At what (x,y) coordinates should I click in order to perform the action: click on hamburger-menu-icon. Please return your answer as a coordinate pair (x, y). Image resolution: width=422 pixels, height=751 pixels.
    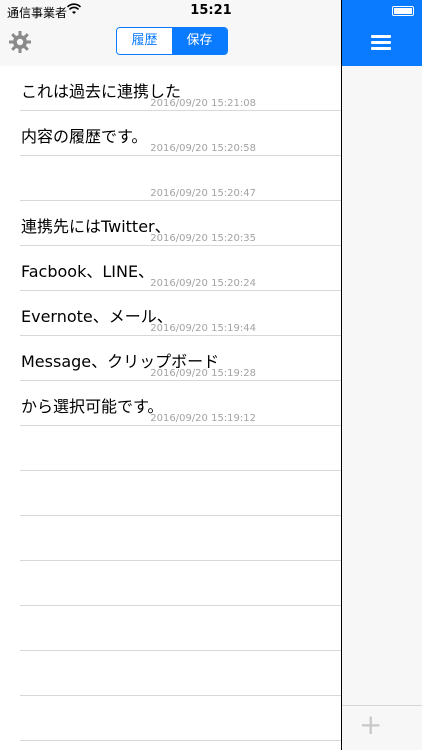
    Looking at the image, I should click on (381, 42).